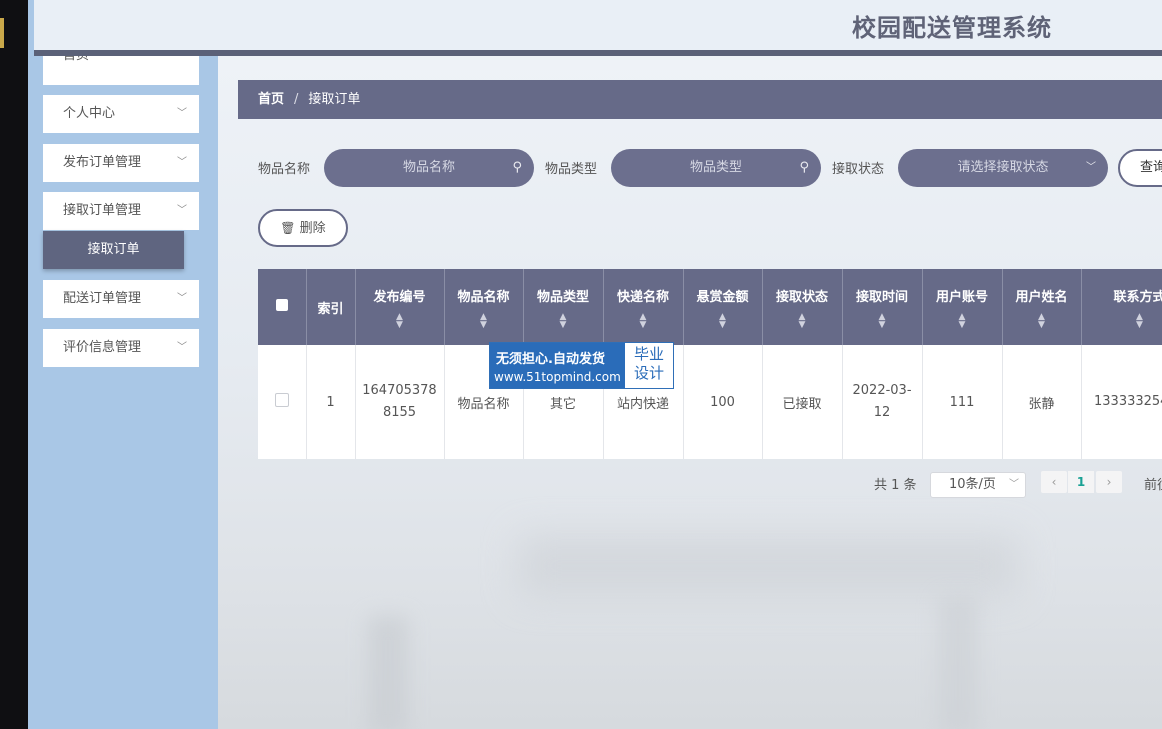 The width and height of the screenshot is (1162, 729). What do you see at coordinates (113, 250) in the screenshot?
I see `sidebar-subitem-accept-order: 接取订单` at bounding box center [113, 250].